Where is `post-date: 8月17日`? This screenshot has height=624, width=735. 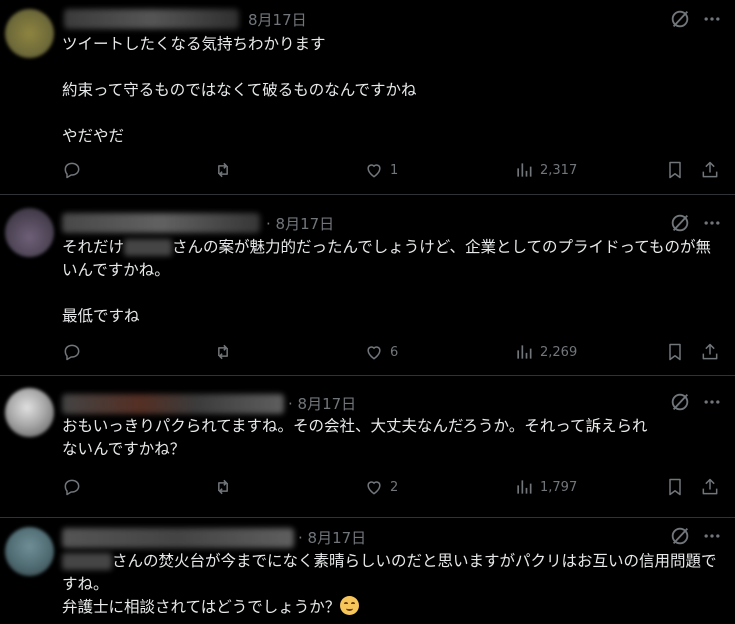 post-date: 8月17日 is located at coordinates (277, 19).